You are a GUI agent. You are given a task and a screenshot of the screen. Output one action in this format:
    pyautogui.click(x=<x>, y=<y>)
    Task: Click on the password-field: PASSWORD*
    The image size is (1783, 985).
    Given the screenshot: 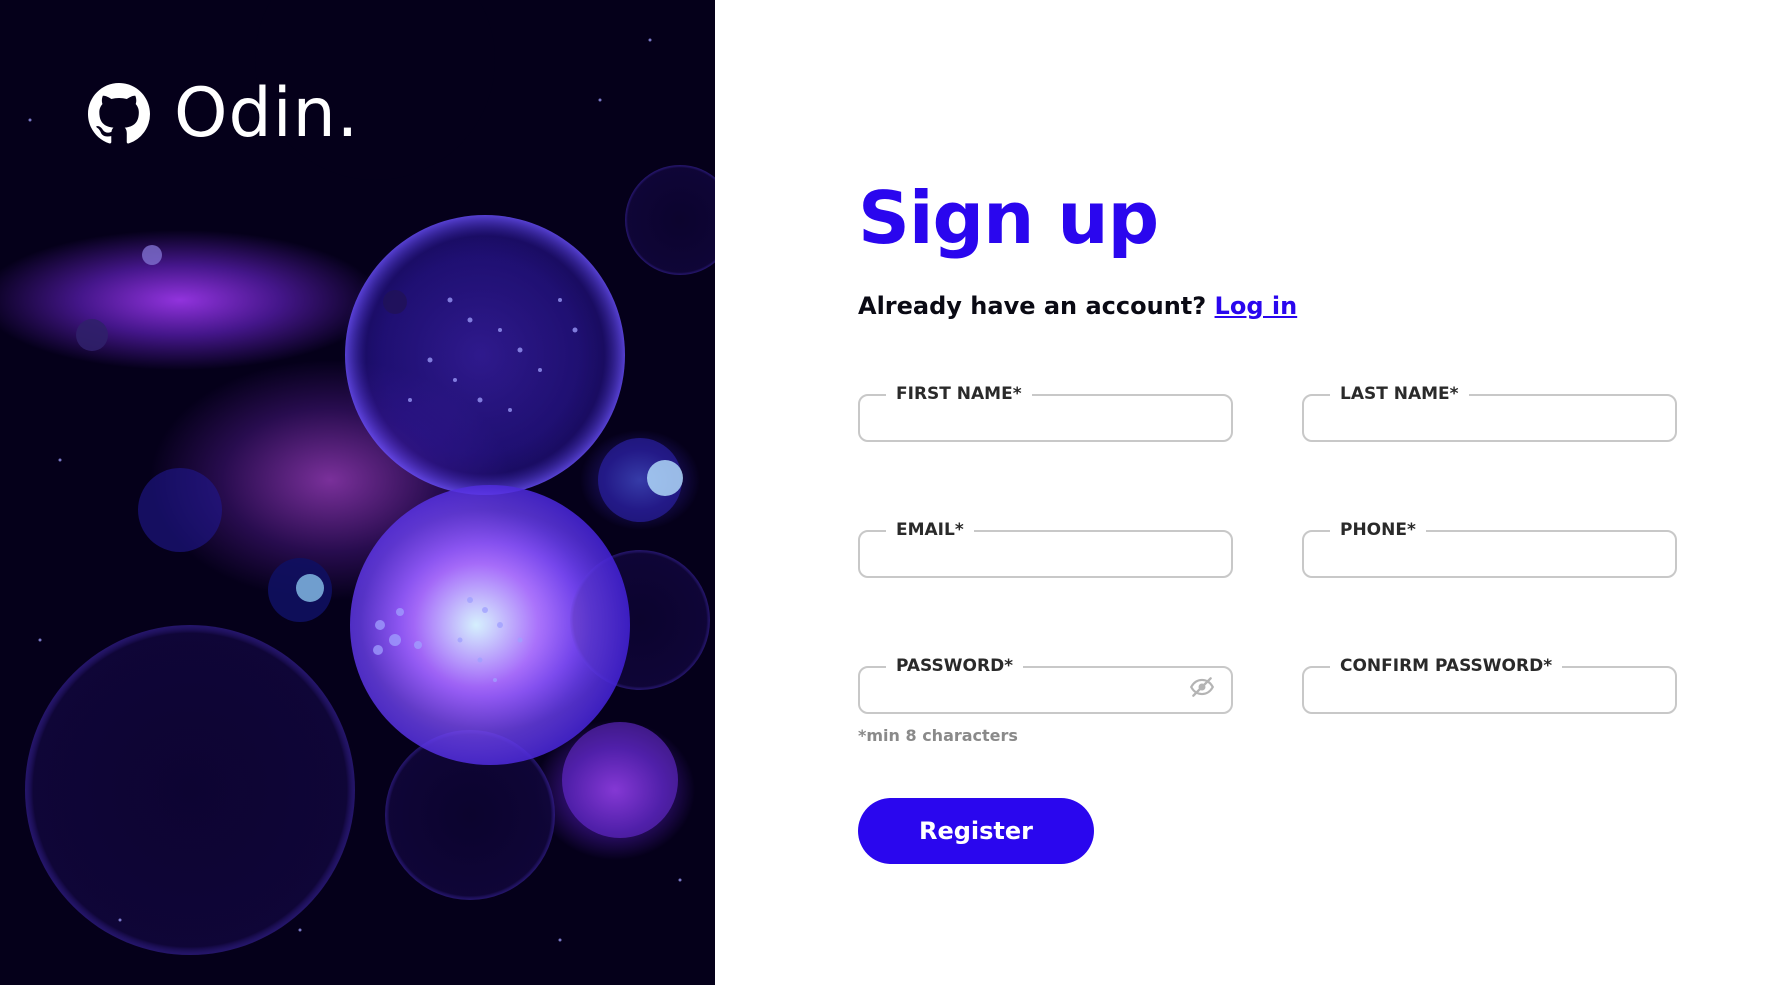 What is the action you would take?
    pyautogui.click(x=1045, y=686)
    